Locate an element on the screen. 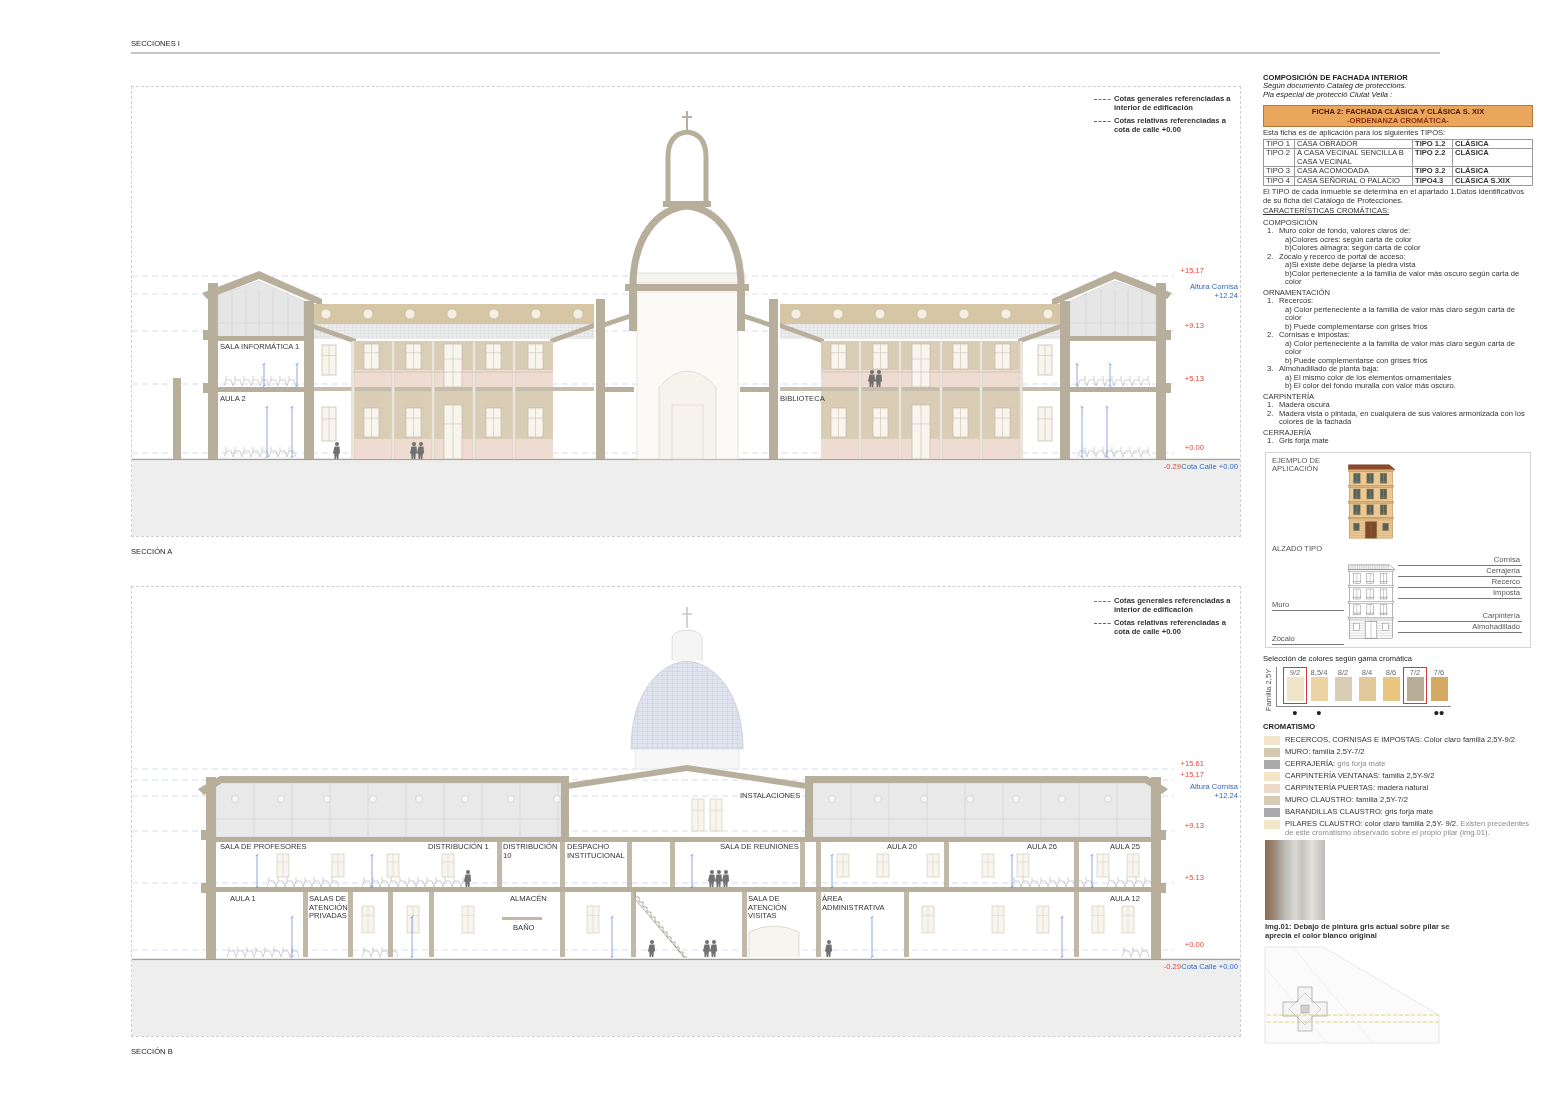 This screenshot has height=1100, width=1557. swatch-mark: •• is located at coordinates (1439, 712).